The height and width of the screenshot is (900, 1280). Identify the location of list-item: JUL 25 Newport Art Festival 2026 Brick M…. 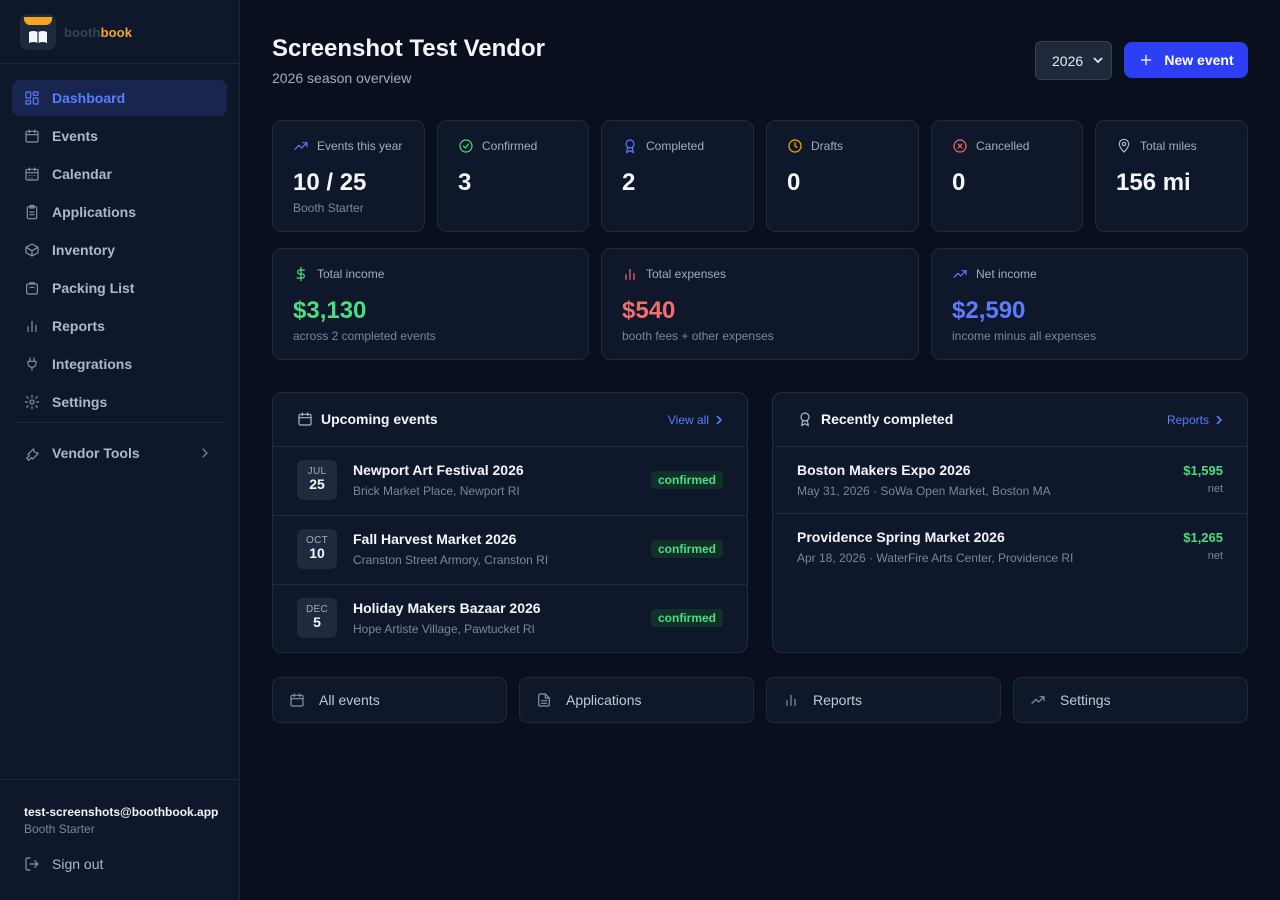
(510, 480).